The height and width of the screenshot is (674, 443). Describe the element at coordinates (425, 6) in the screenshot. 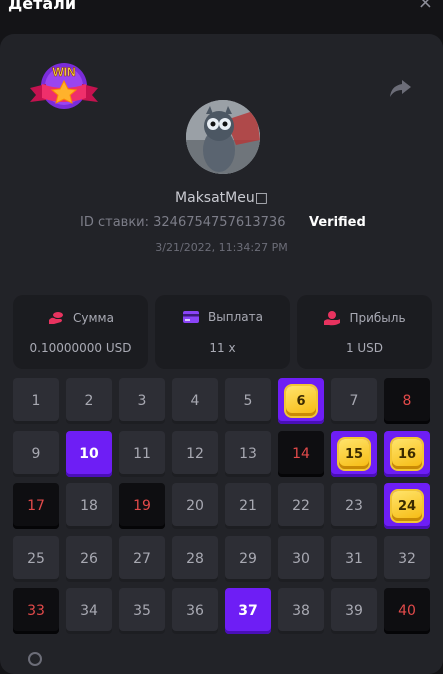

I see `close-icon: ×` at that location.